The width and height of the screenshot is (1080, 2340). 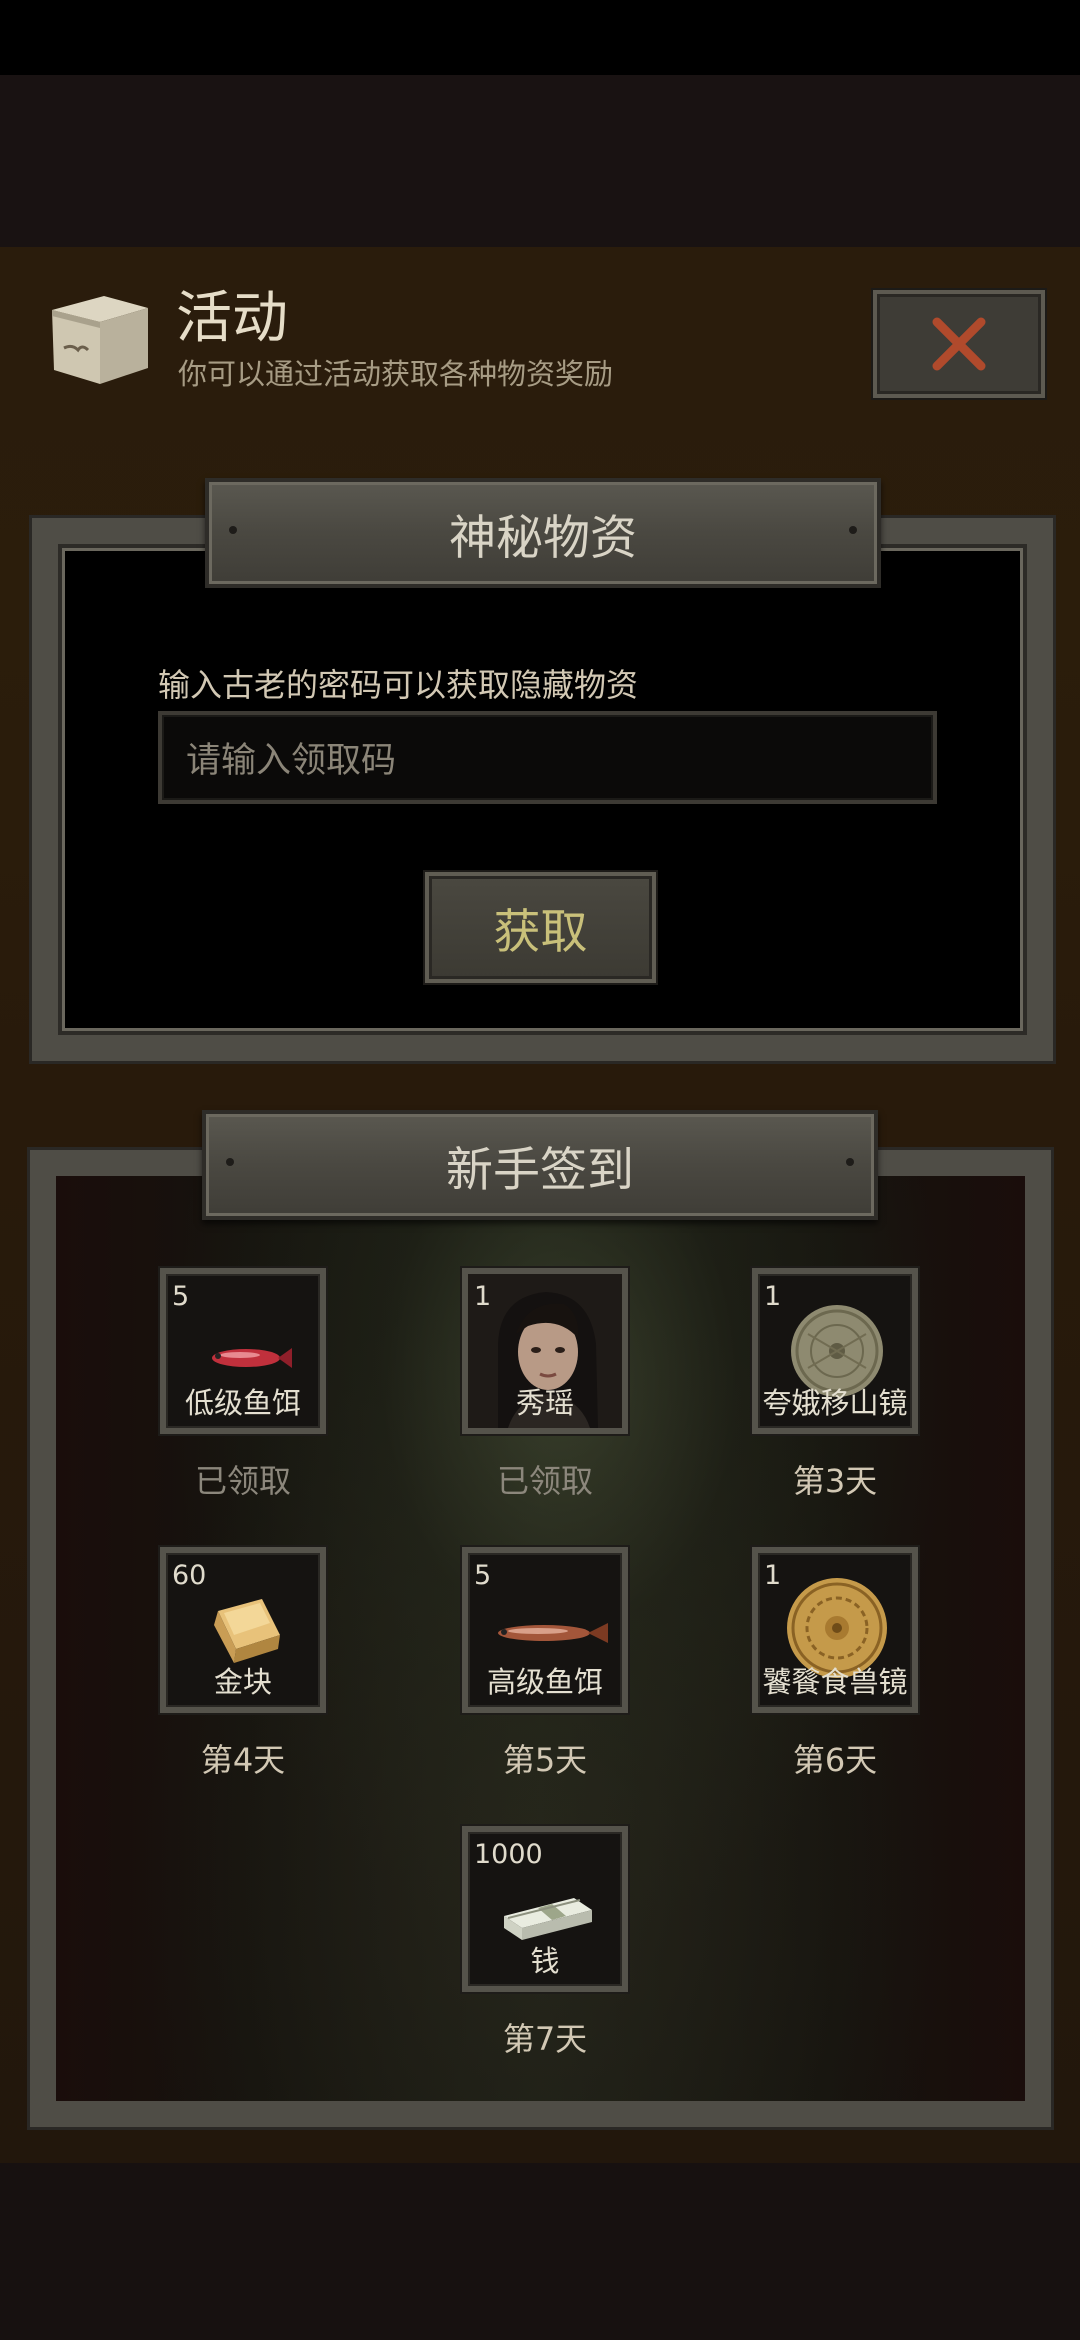 I want to click on reward-name: 饕餮食兽镜, so click(x=835, y=1682).